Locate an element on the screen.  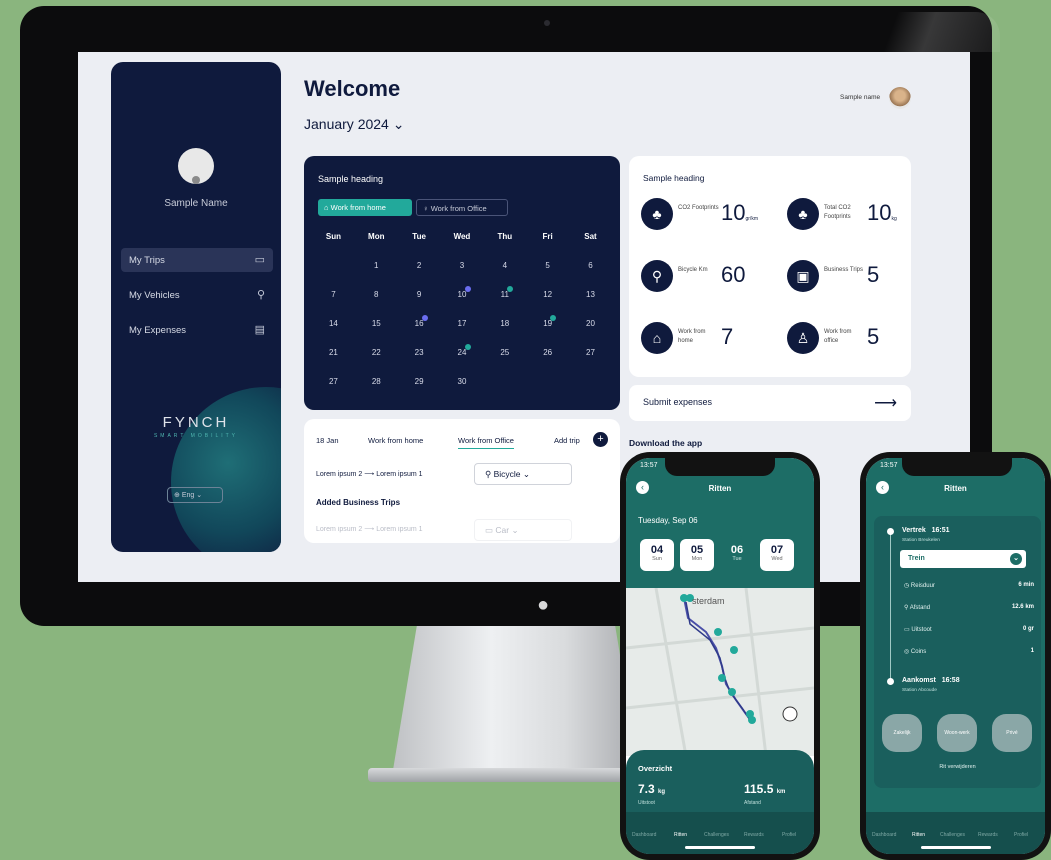
calendar-day: 29 is located at coordinates (419, 390).